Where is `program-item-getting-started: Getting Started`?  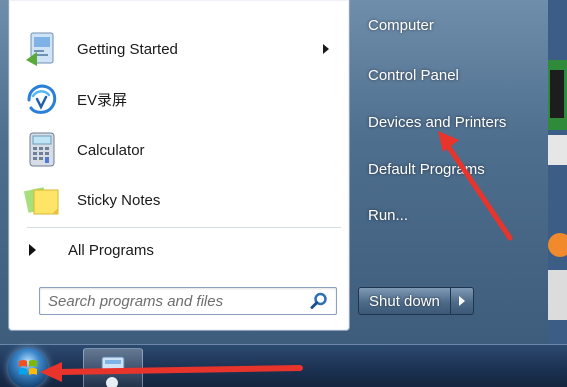
program-item-getting-started: Getting Started is located at coordinates (178, 49).